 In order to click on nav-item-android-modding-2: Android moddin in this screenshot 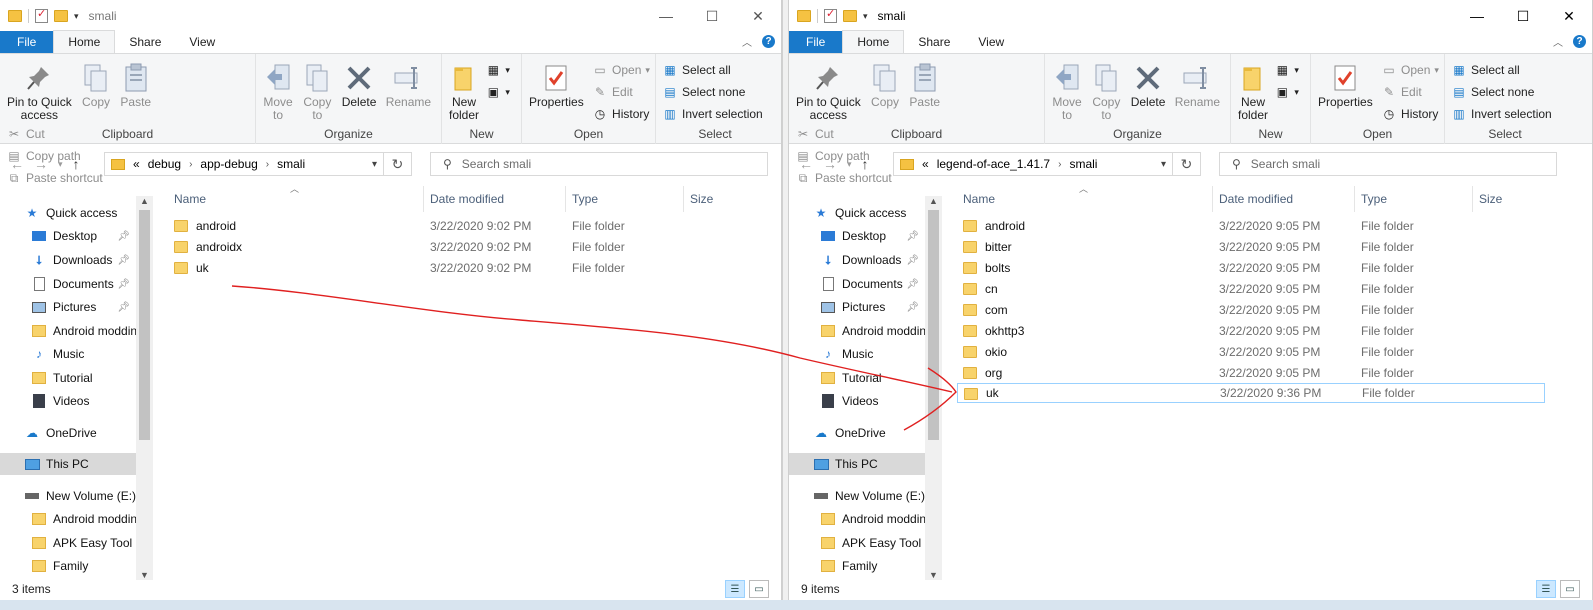, I will do `click(68, 519)`.